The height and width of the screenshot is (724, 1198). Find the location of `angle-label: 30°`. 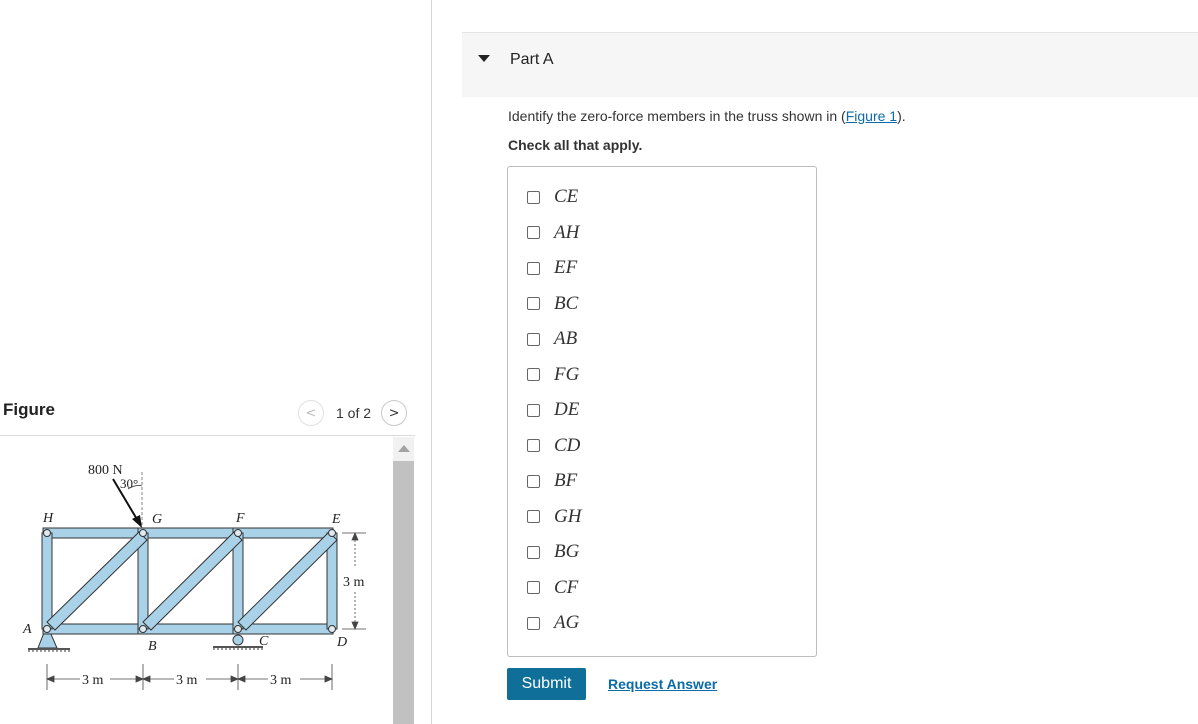

angle-label: 30° is located at coordinates (129, 483).